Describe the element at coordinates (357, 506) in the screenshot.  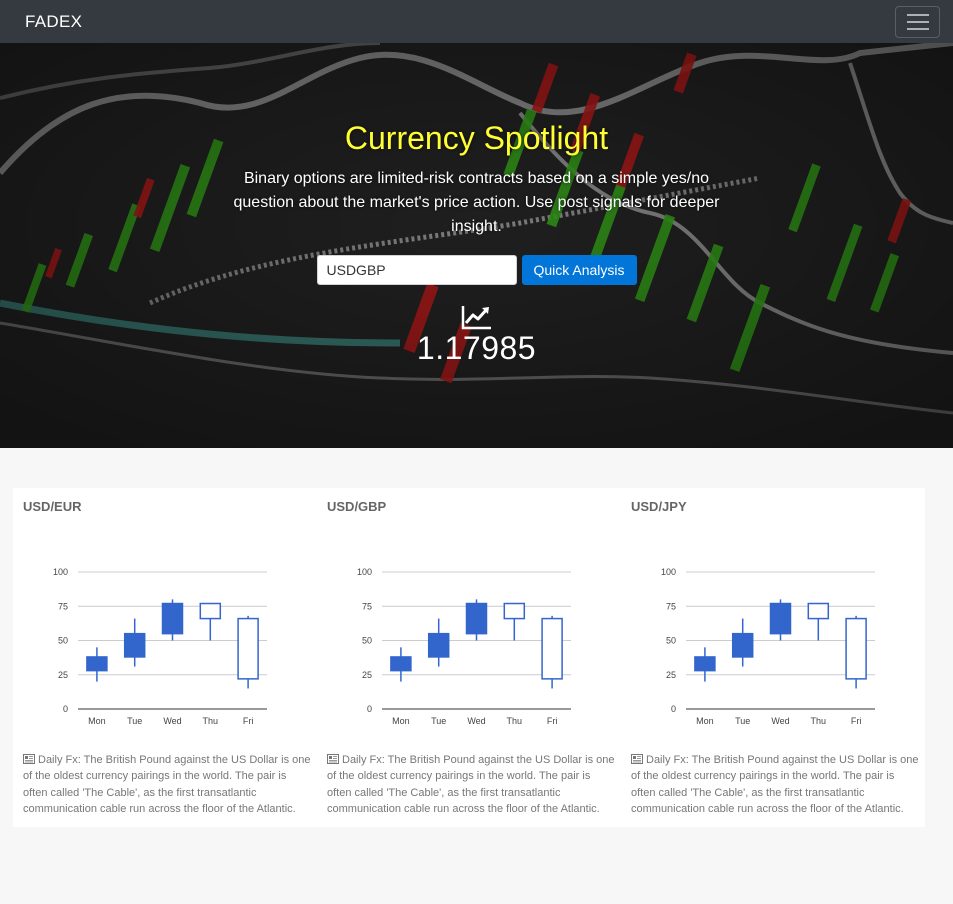
I see `card-title: USD/GBP` at that location.